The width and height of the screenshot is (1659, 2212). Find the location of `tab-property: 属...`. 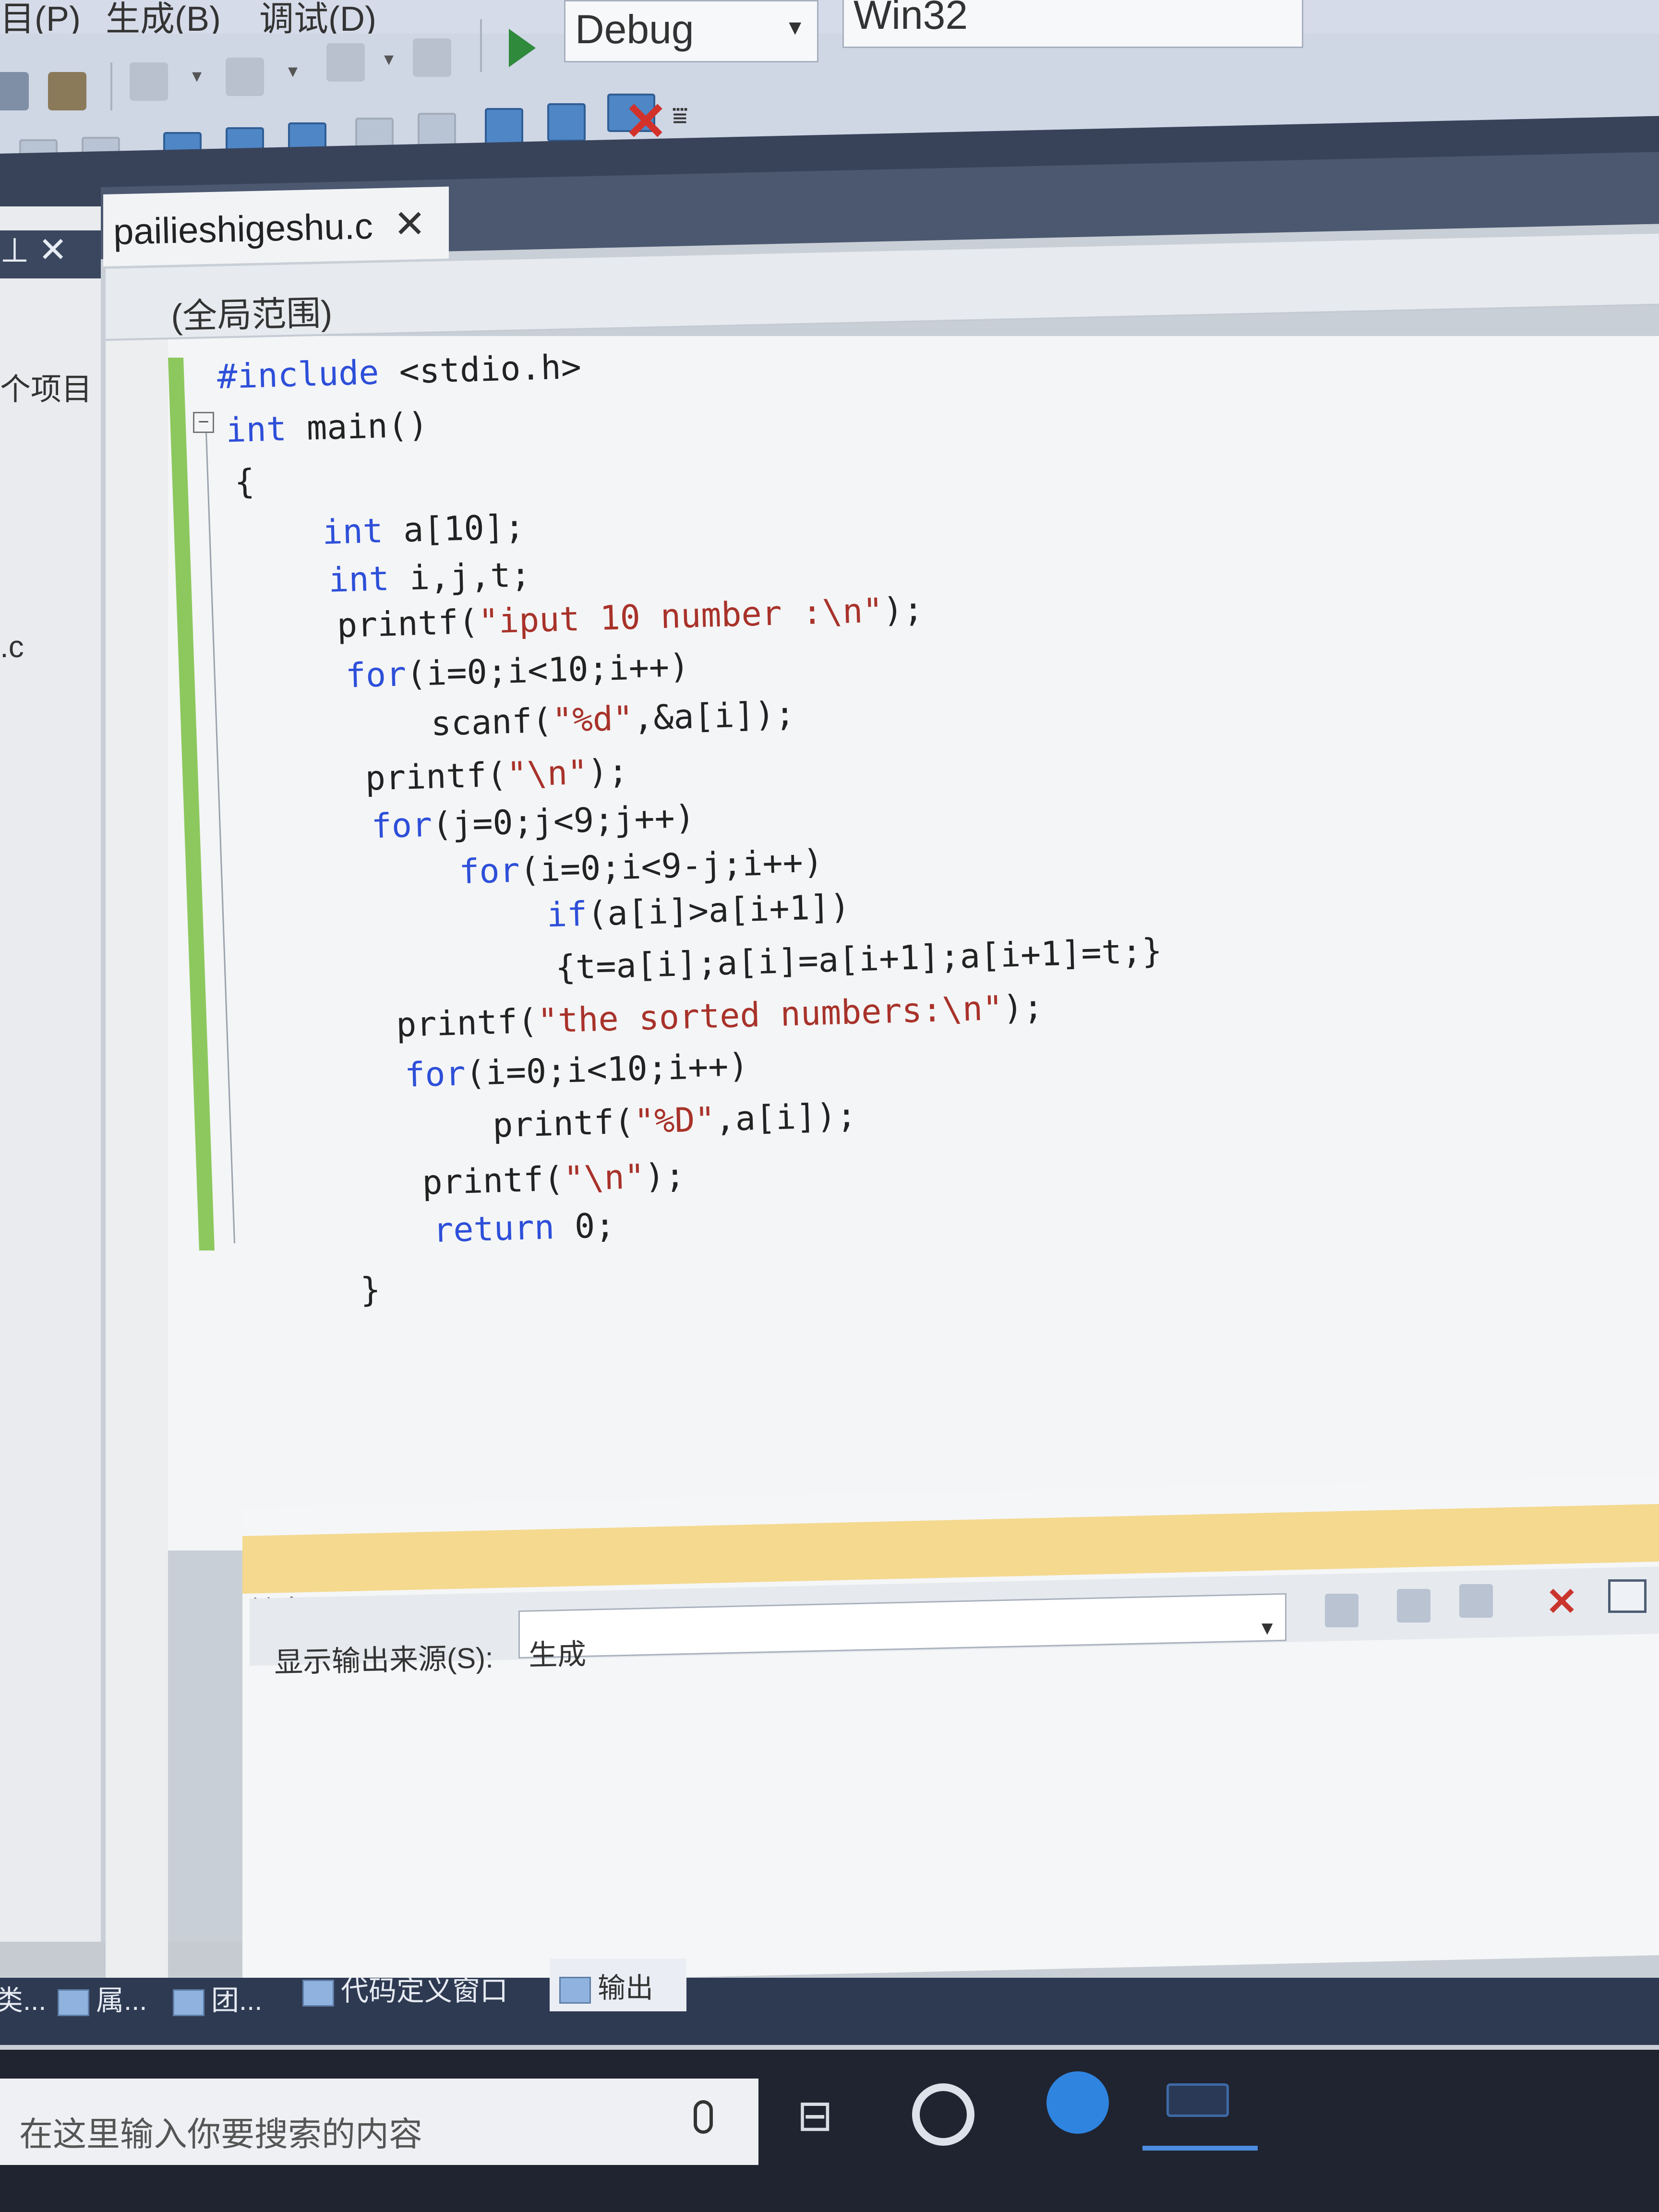

tab-property: 属... is located at coordinates (102, 2005).